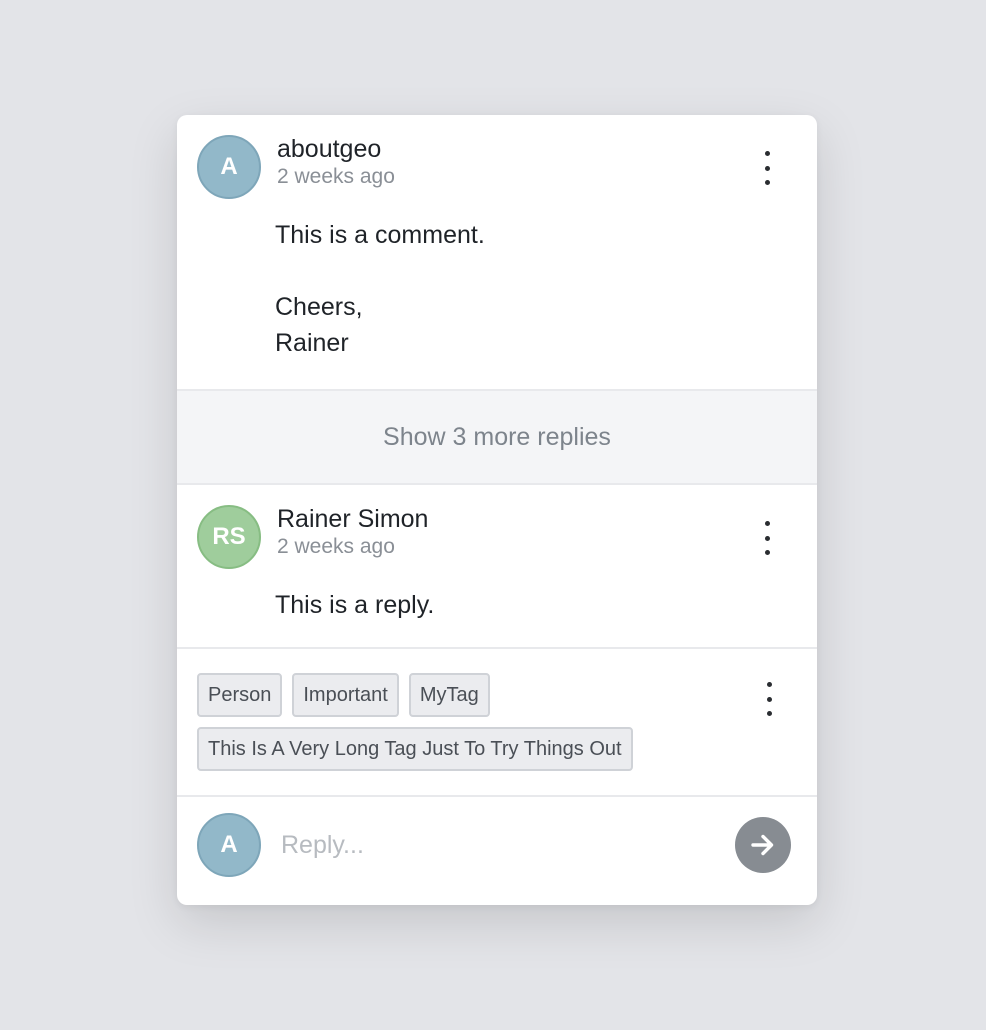 The image size is (986, 1030). I want to click on tags-menu-icon, so click(769, 699).